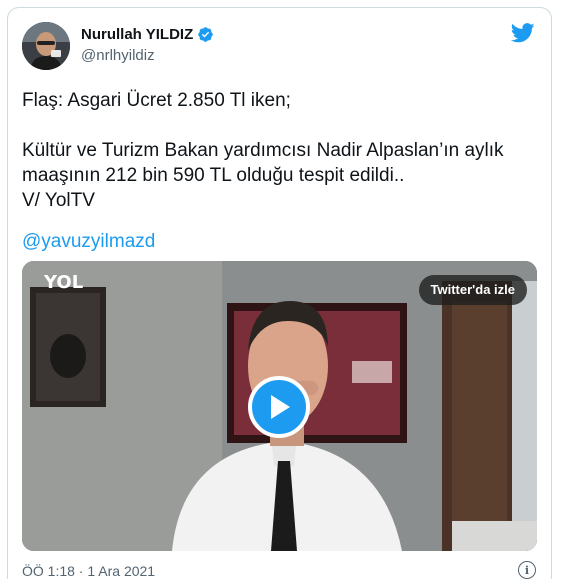  Describe the element at coordinates (88, 571) in the screenshot. I see `tweet-timestamp: ÖÖ 1:18 · 1 Ara 2021` at that location.